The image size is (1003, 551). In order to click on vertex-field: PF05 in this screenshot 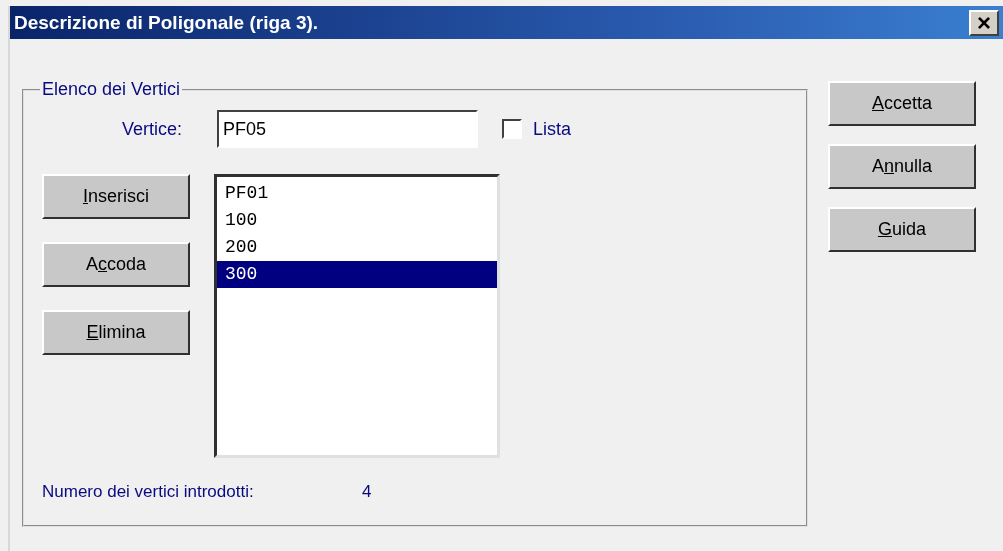, I will do `click(347, 129)`.